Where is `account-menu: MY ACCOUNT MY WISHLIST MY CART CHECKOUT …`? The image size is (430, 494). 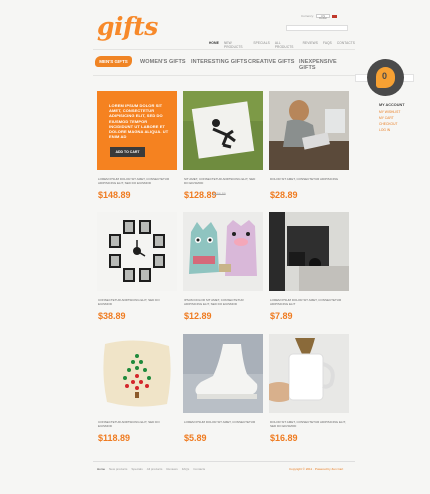 account-menu: MY ACCOUNT MY WISHLIST MY CART CHECKOUT … is located at coordinates (394, 118).